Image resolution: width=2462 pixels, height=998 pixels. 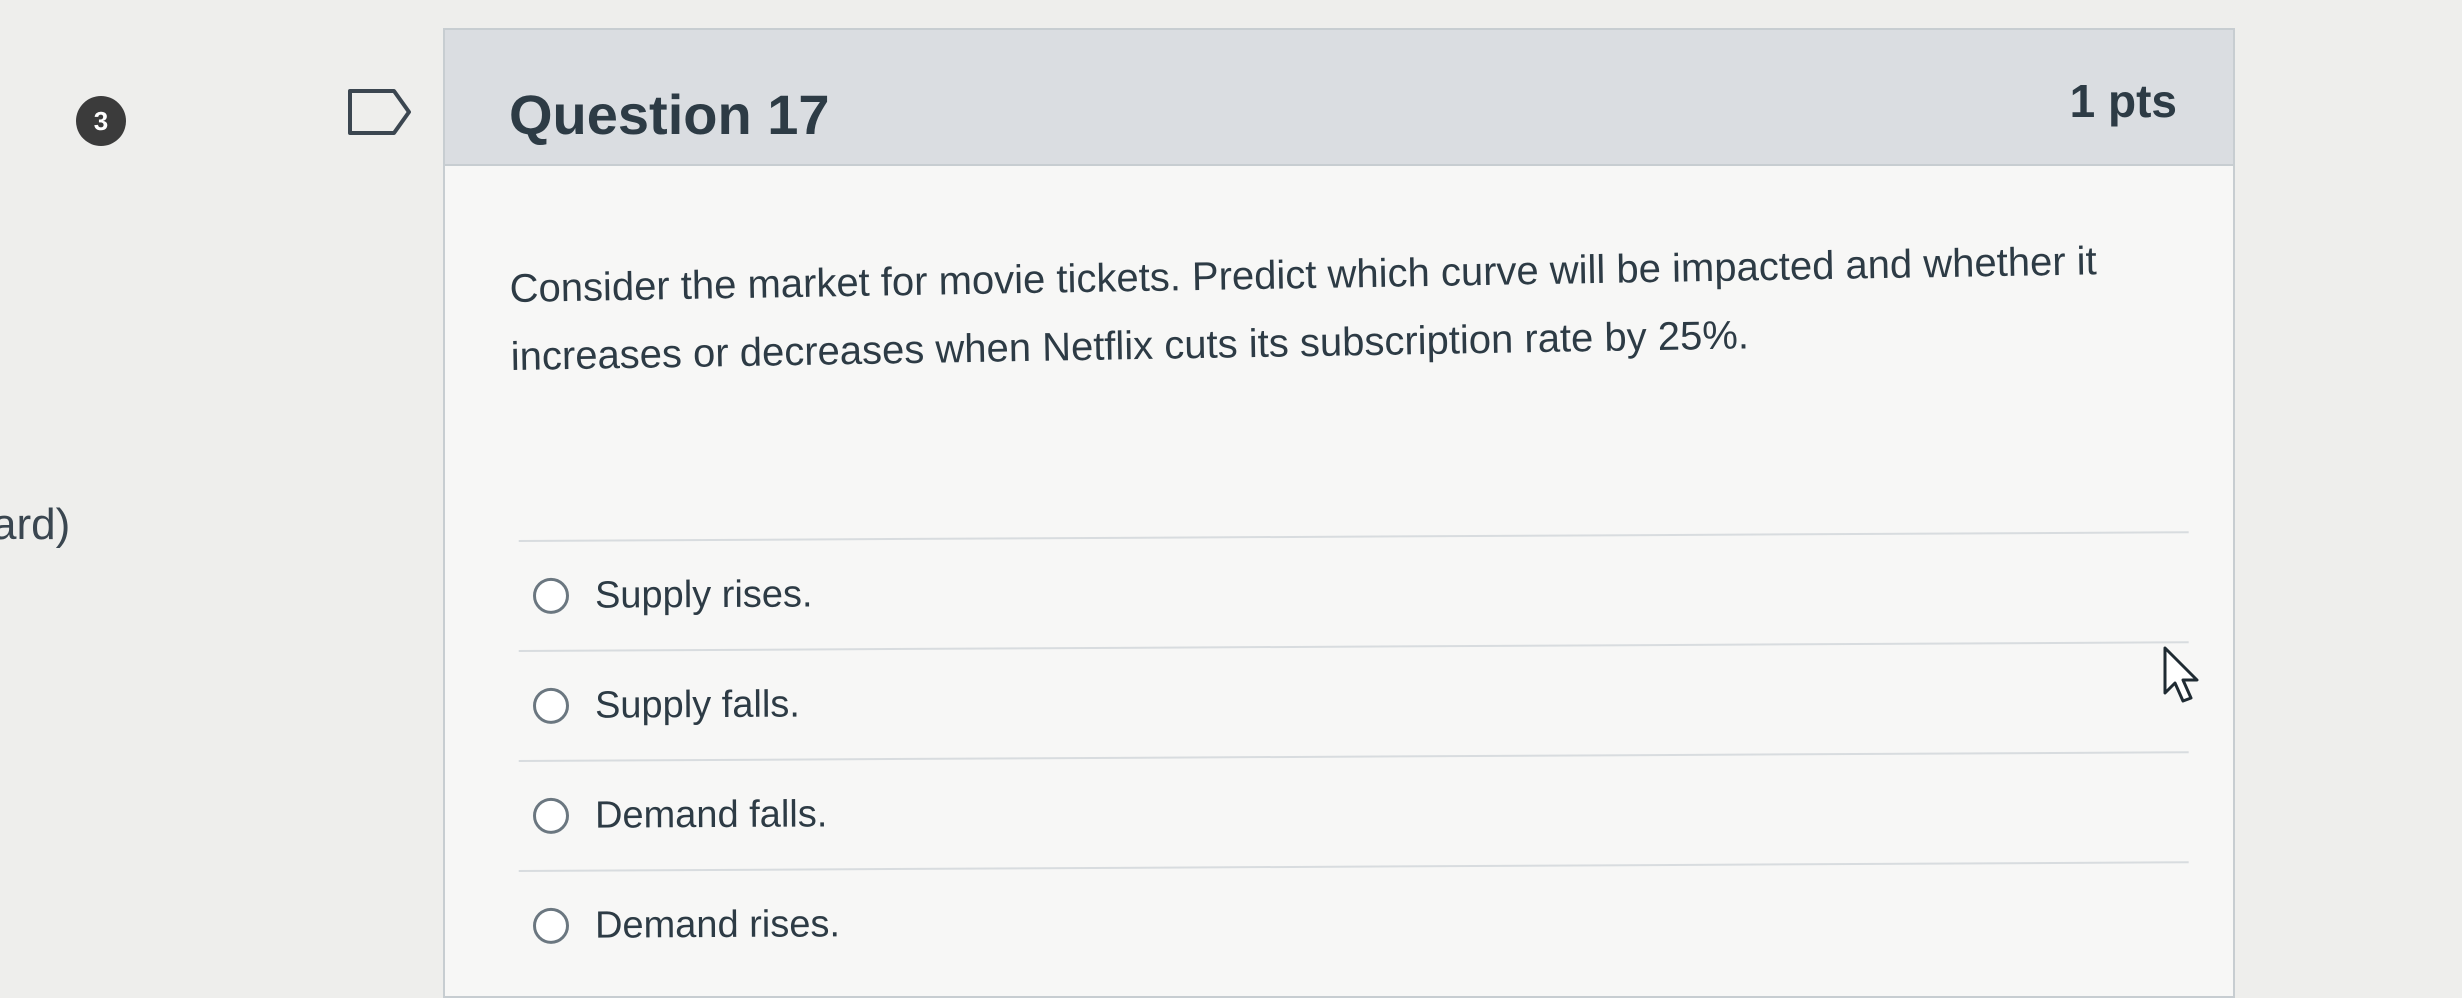 What do you see at coordinates (2181, 674) in the screenshot?
I see `mouse-pointer-icon` at bounding box center [2181, 674].